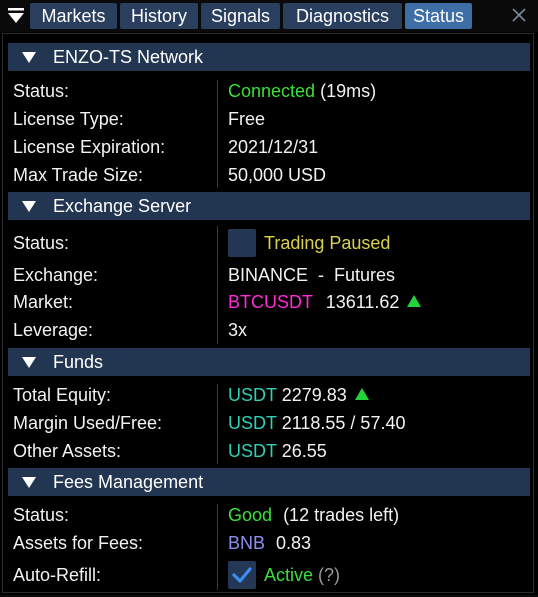 The width and height of the screenshot is (538, 597). What do you see at coordinates (341, 515) in the screenshot?
I see `fees-detail: (12 trades left)` at bounding box center [341, 515].